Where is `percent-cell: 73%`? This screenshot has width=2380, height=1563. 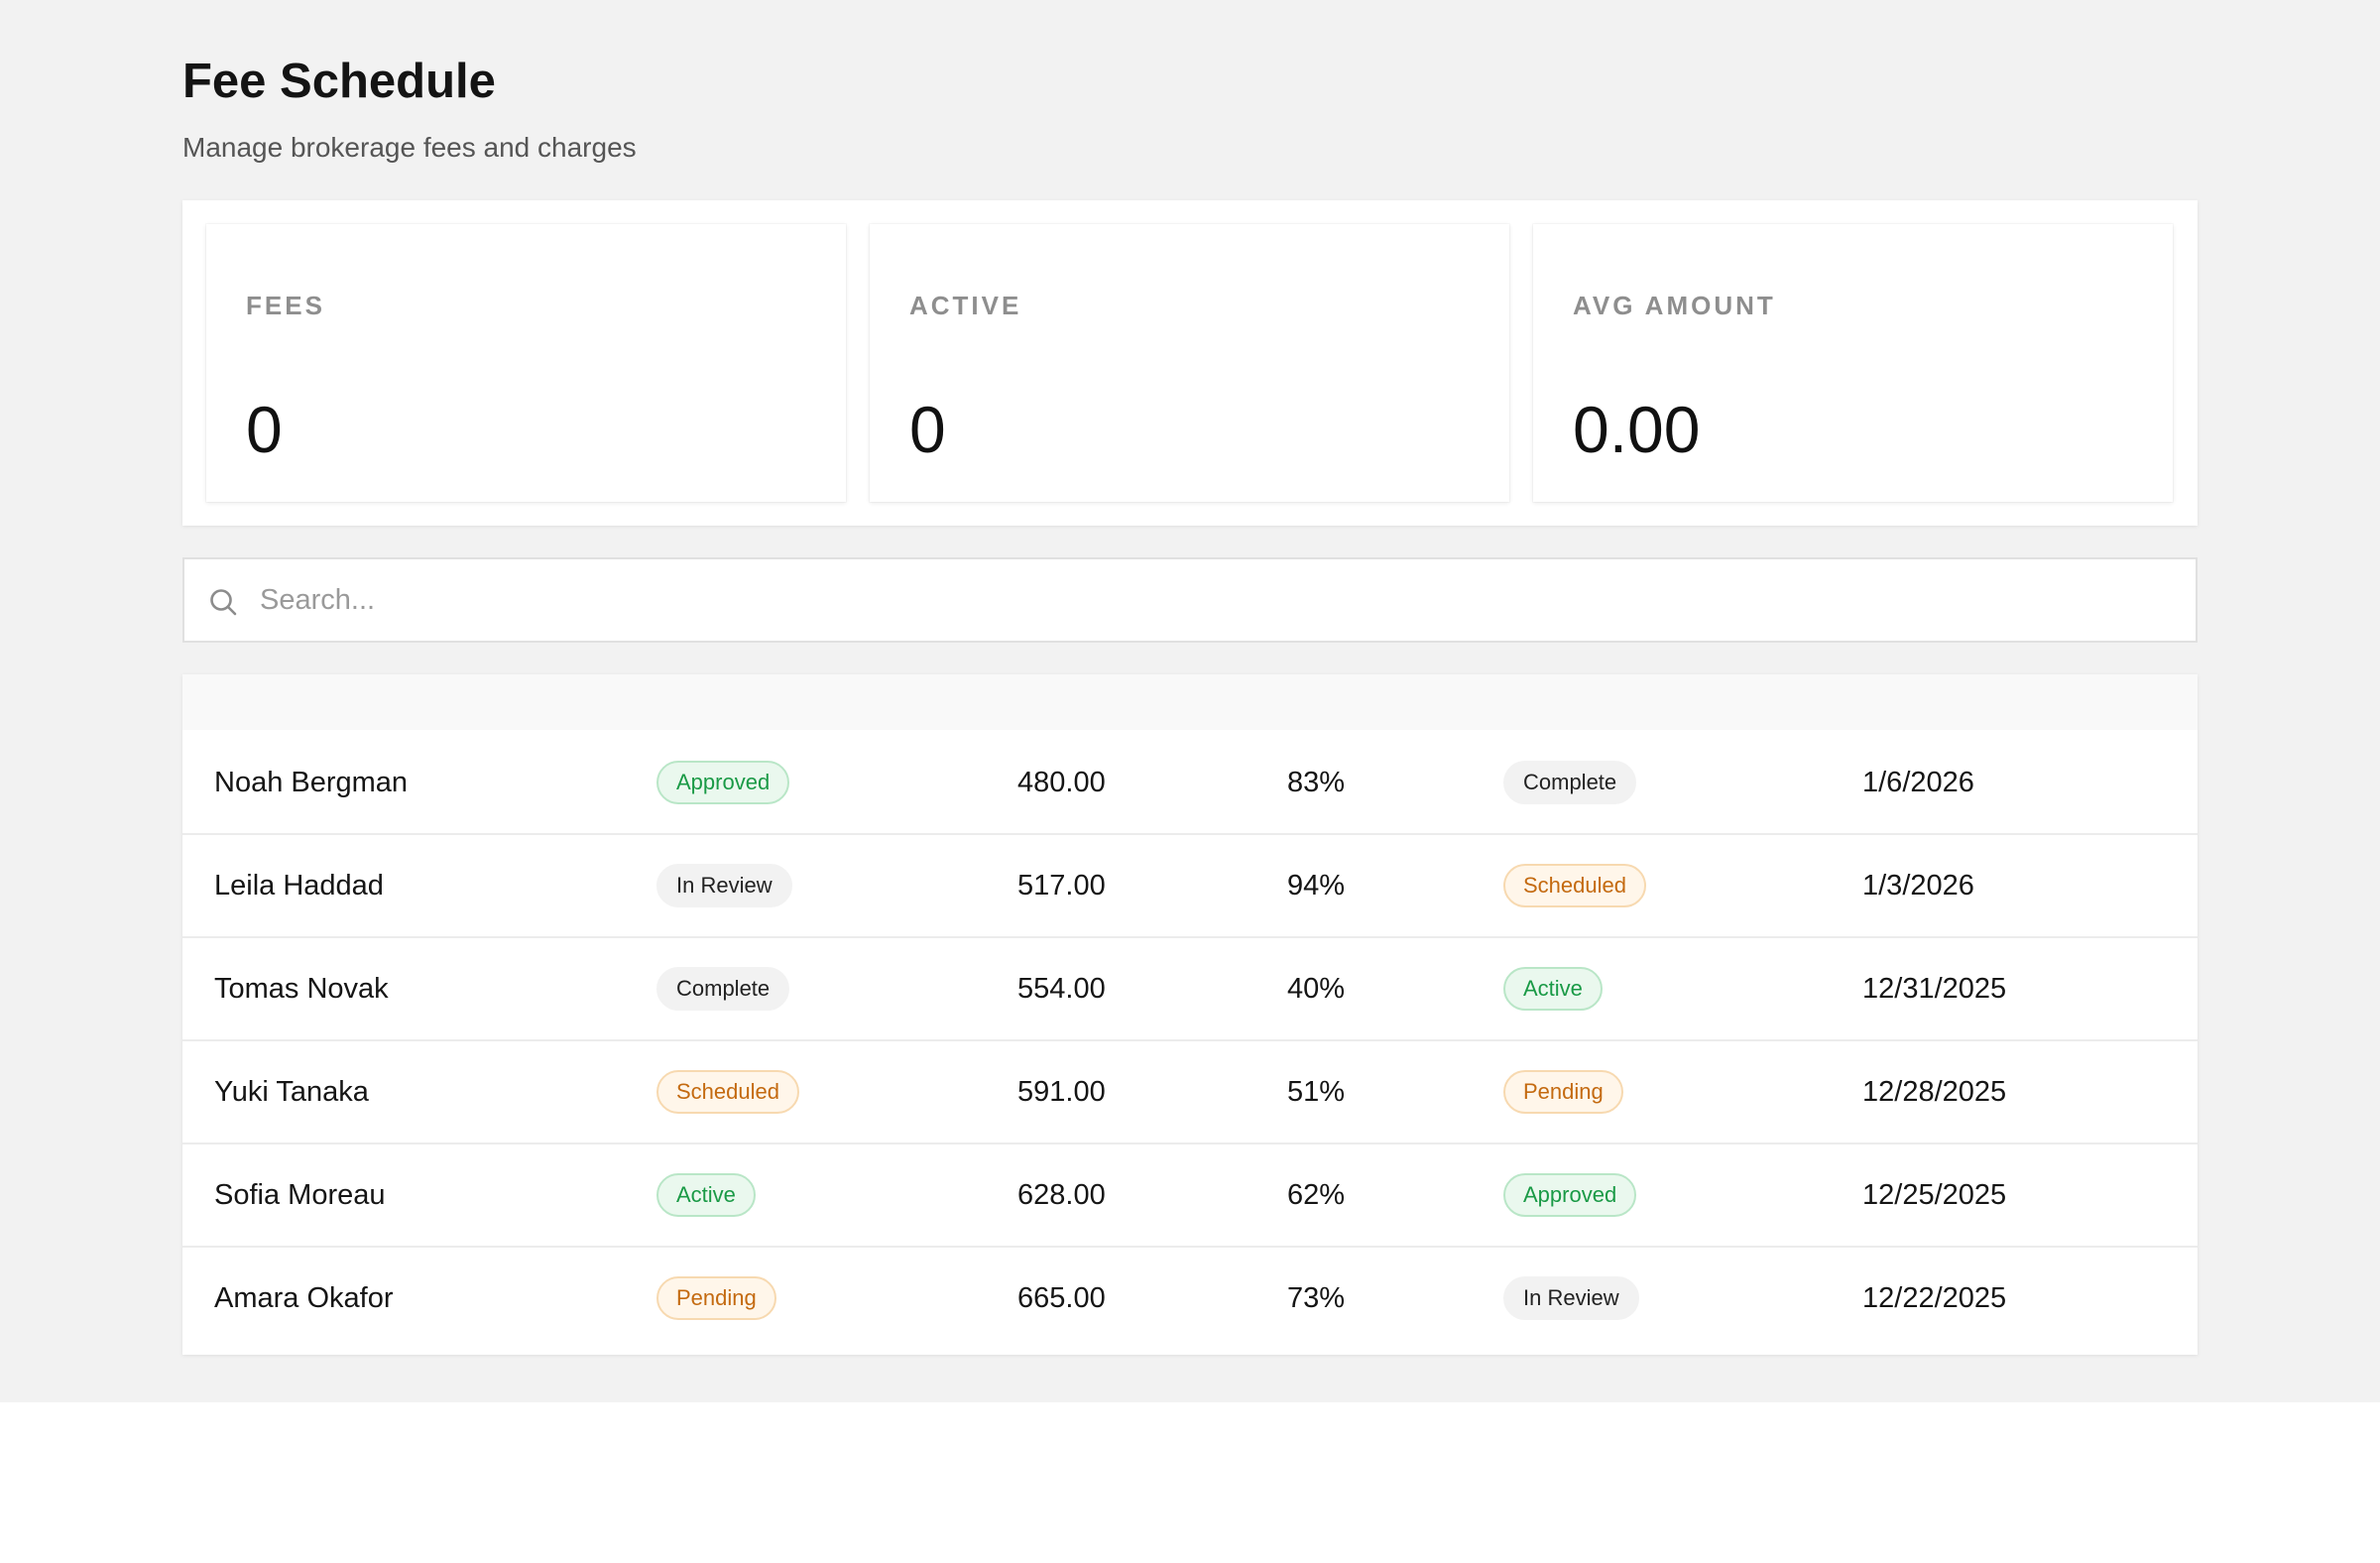 percent-cell: 73% is located at coordinates (1316, 1298).